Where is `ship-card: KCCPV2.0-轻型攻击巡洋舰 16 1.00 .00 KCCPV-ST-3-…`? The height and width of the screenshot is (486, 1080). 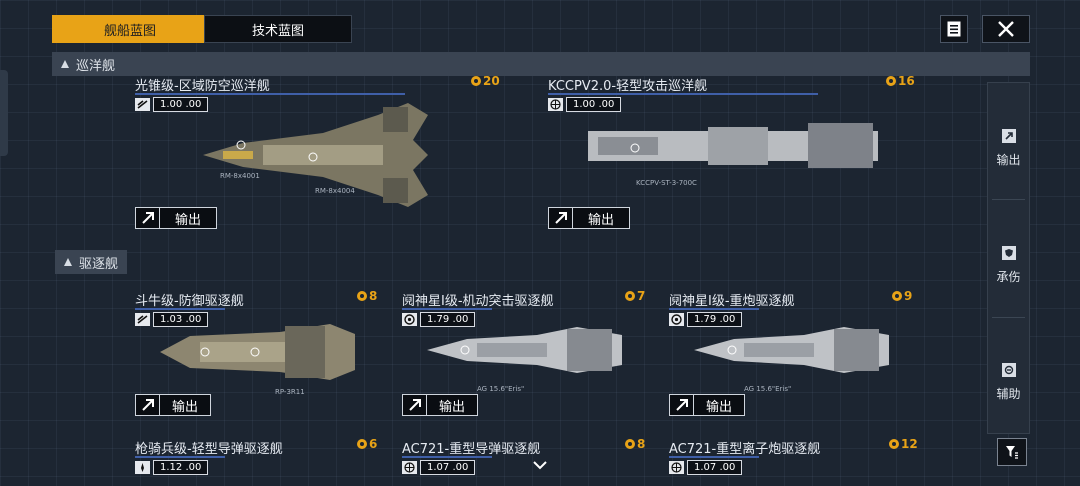
ship-card: KCCPV2.0-轻型攻击巡洋舰 16 1.00 .00 KCCPV-ST-3-… is located at coordinates (731, 157).